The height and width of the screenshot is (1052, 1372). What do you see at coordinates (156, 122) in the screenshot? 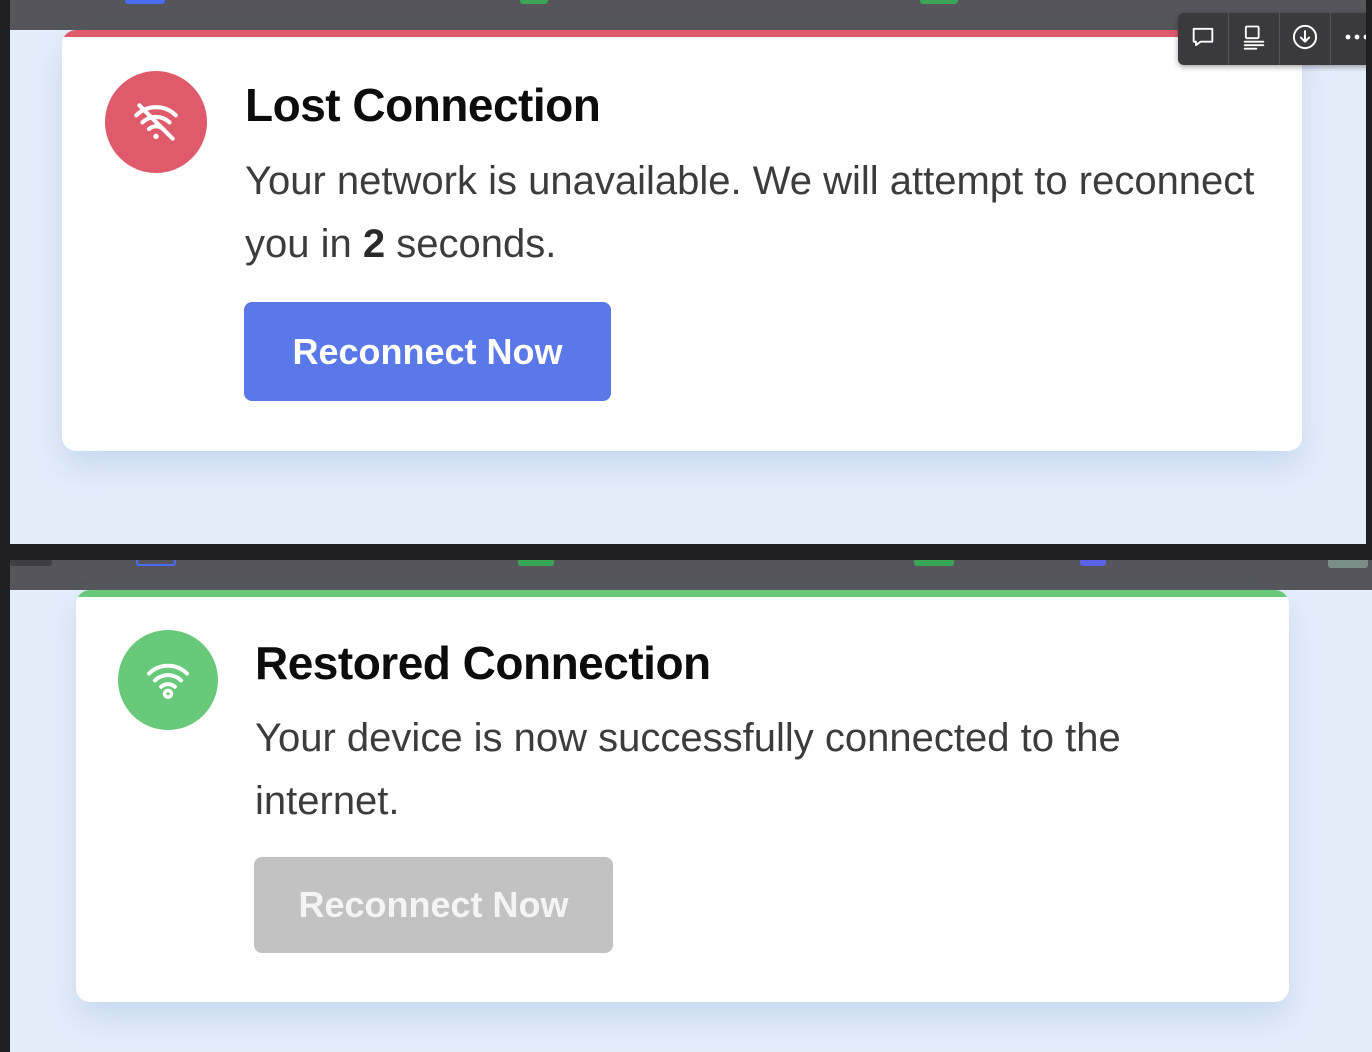
I see `wifi-off-icon` at bounding box center [156, 122].